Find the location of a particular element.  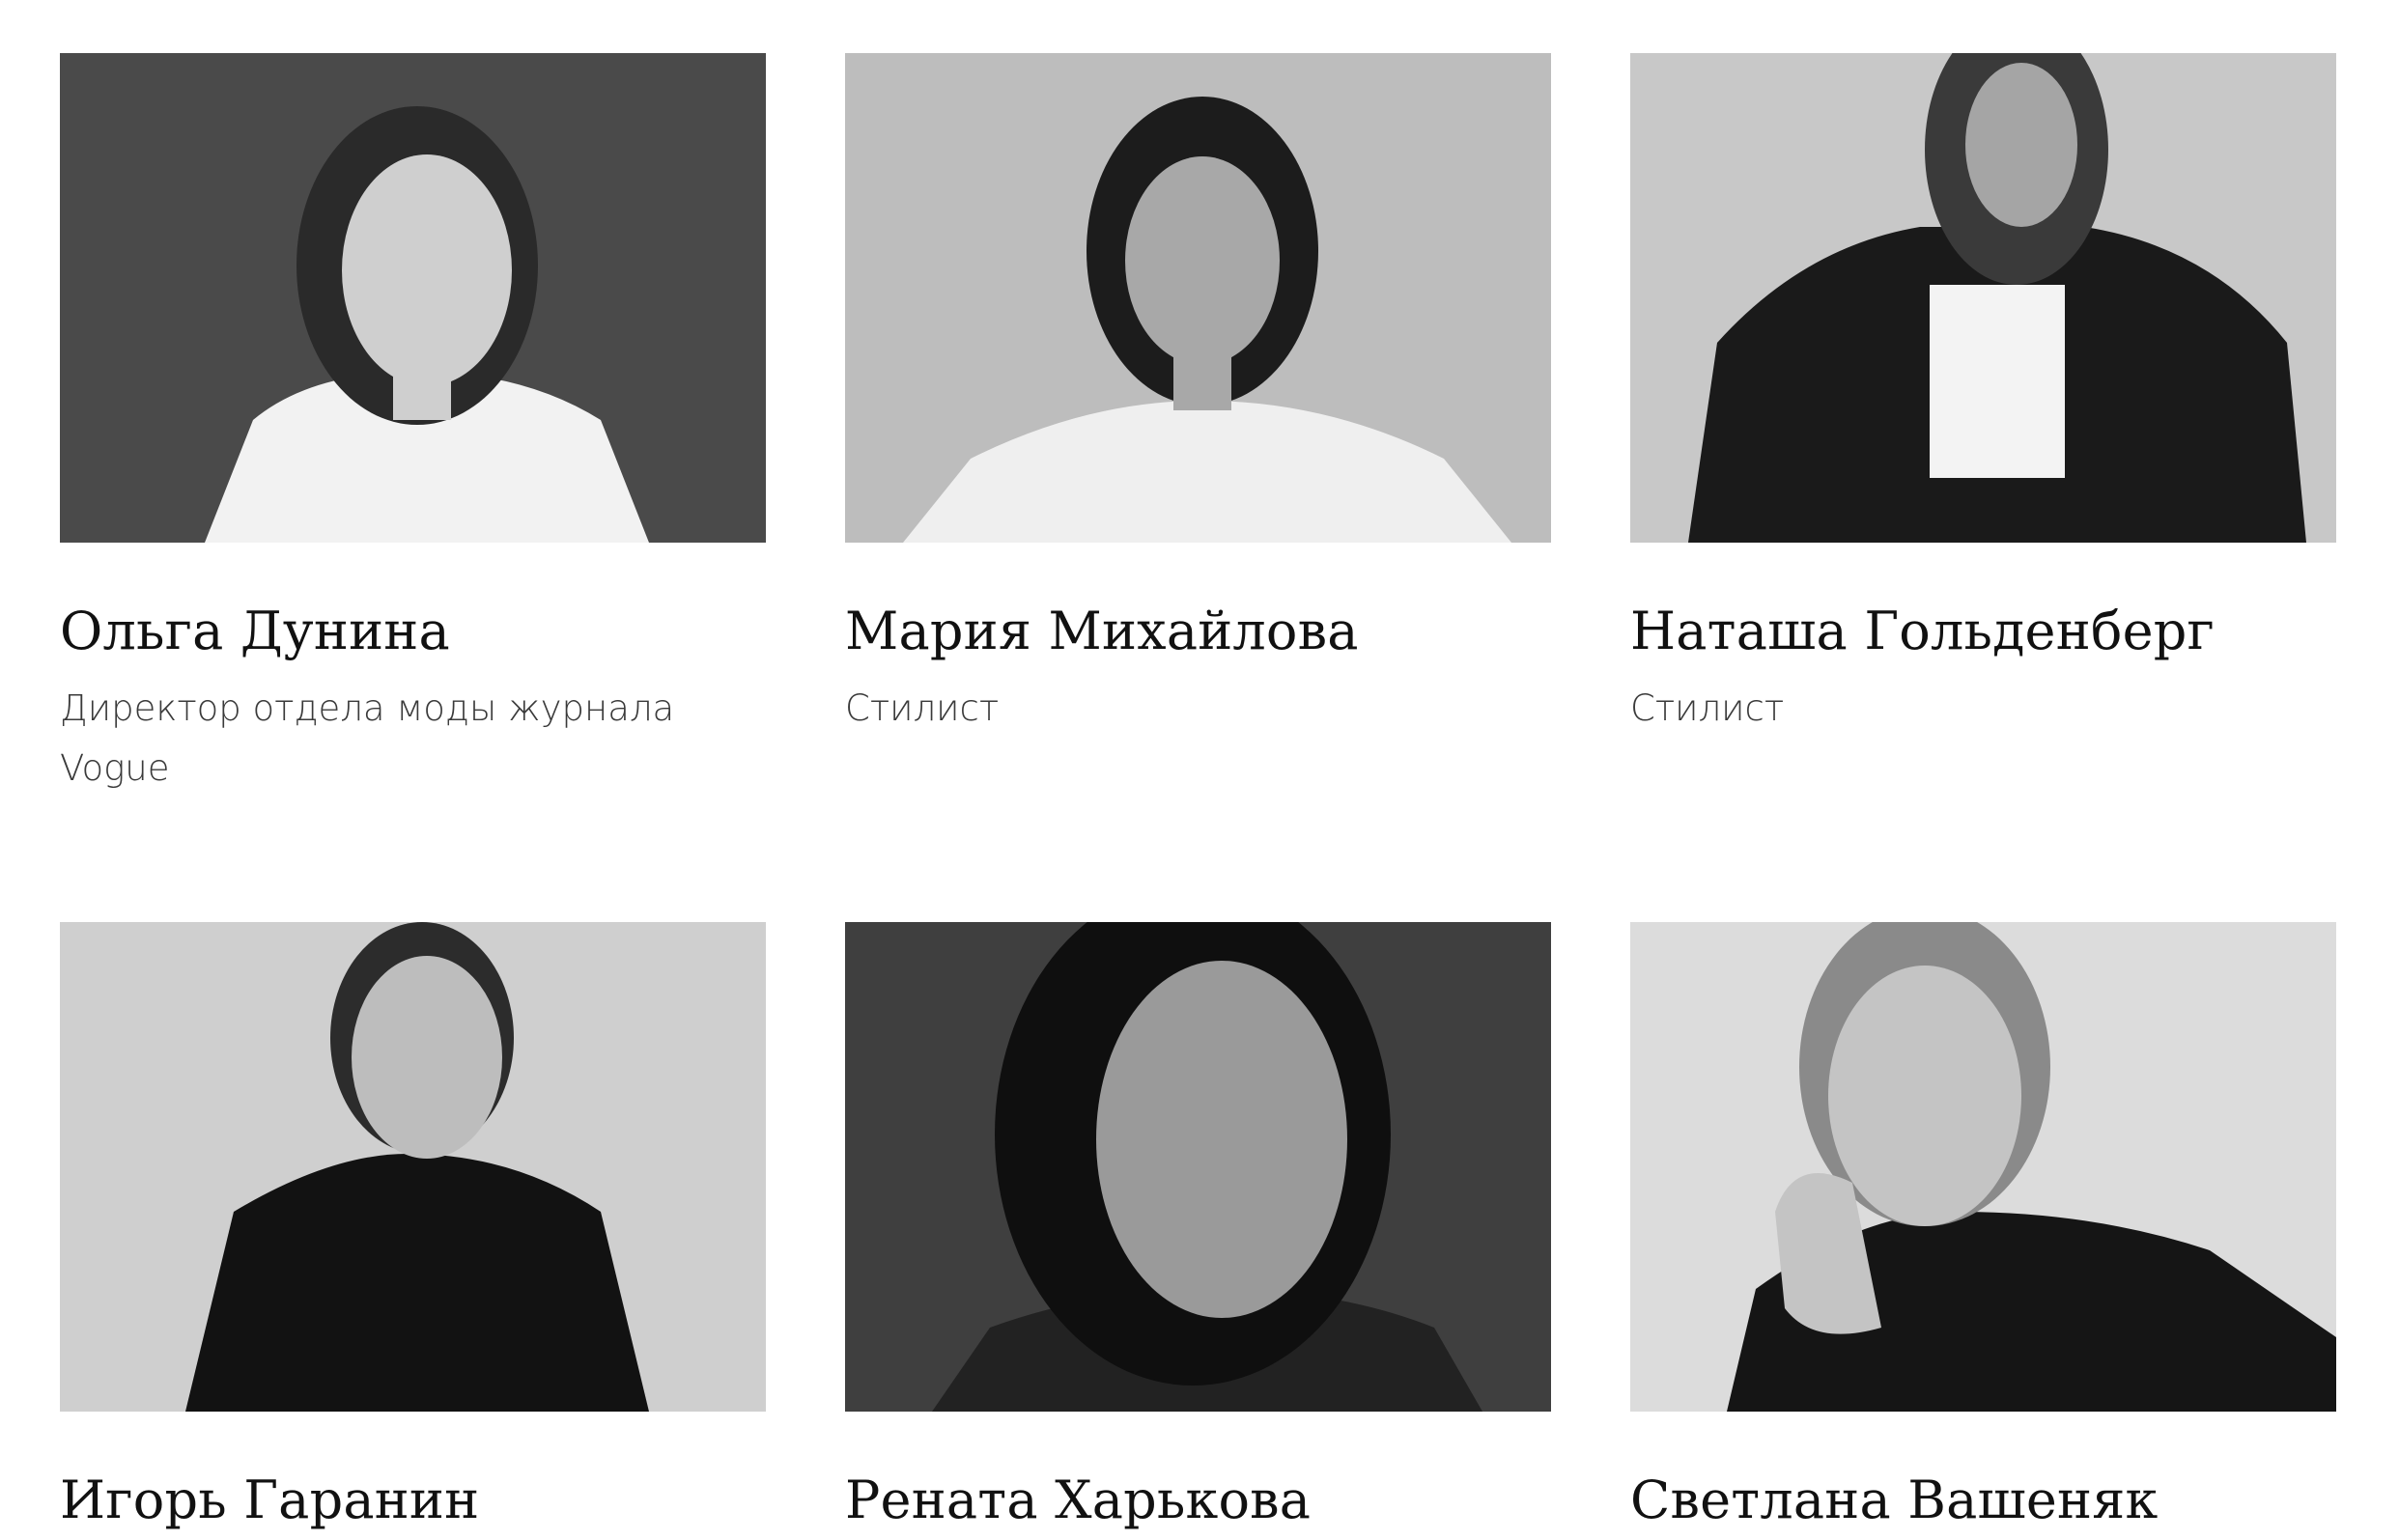

team-card: Рената Харькова is located at coordinates (1198, 1231).